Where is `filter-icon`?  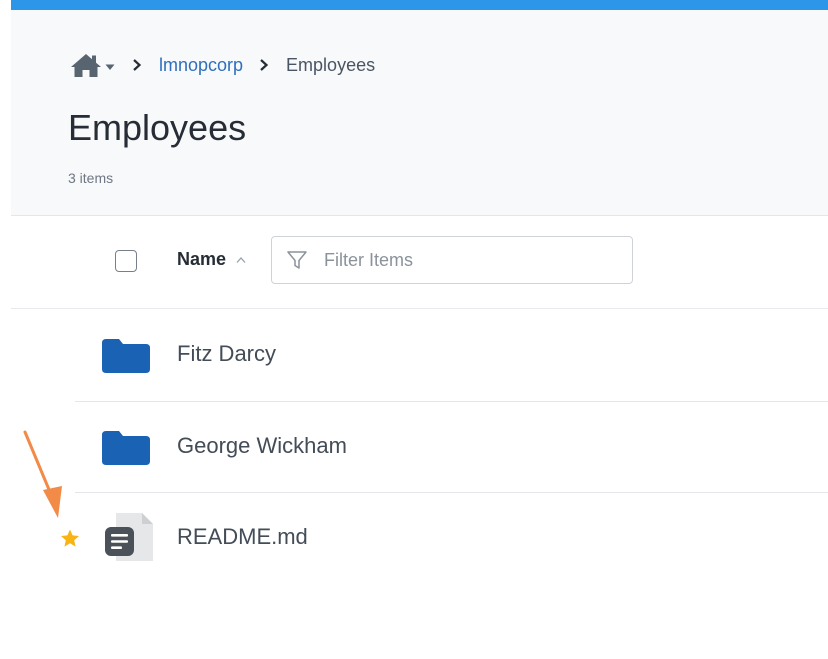 filter-icon is located at coordinates (297, 260).